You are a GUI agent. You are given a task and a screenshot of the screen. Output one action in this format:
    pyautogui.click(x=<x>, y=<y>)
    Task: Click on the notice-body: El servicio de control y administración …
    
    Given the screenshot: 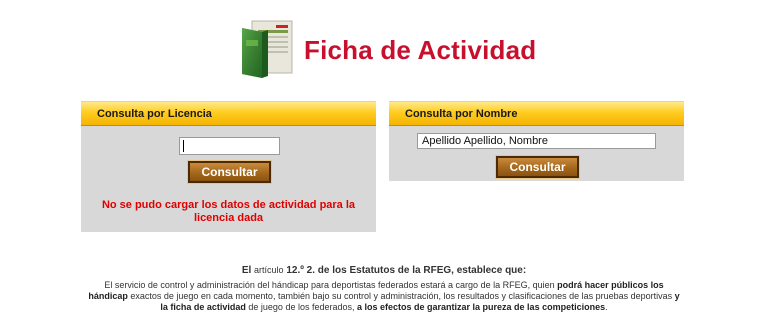 What is the action you would take?
    pyautogui.click(x=384, y=296)
    